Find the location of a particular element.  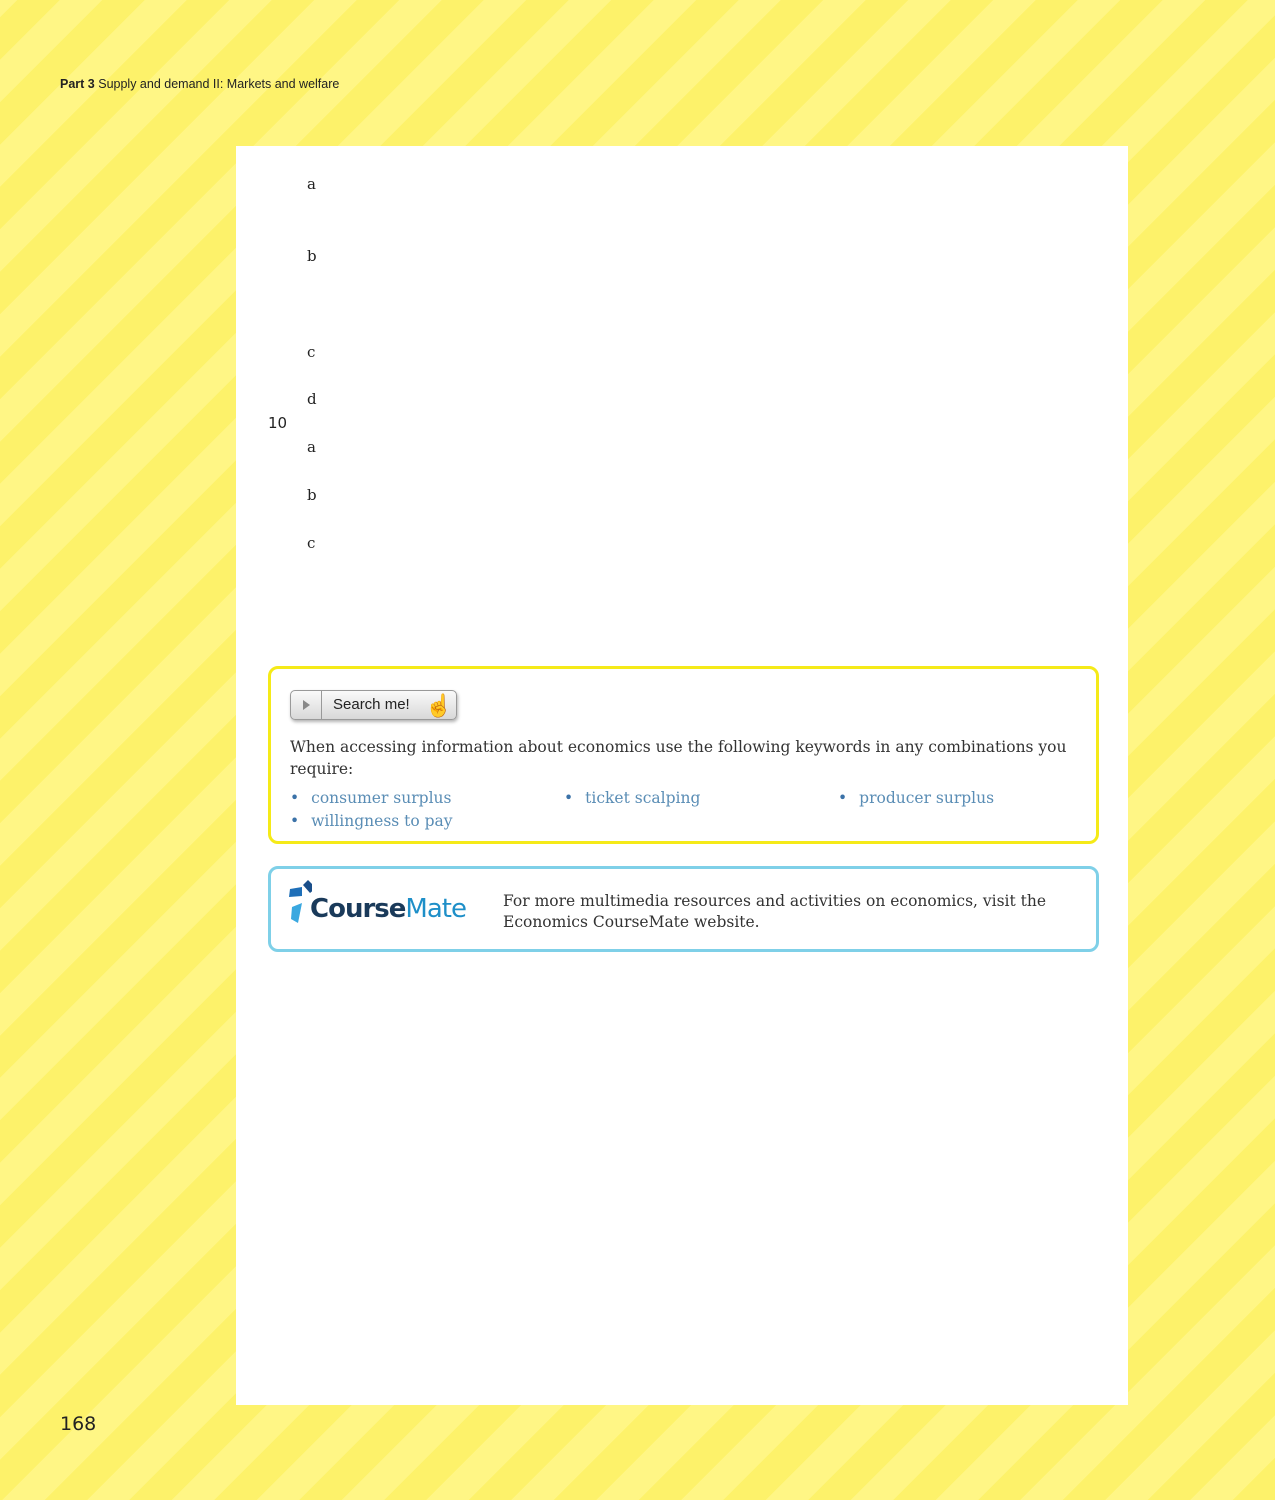

keyword-item: ticket scalping is located at coordinates (632, 798).